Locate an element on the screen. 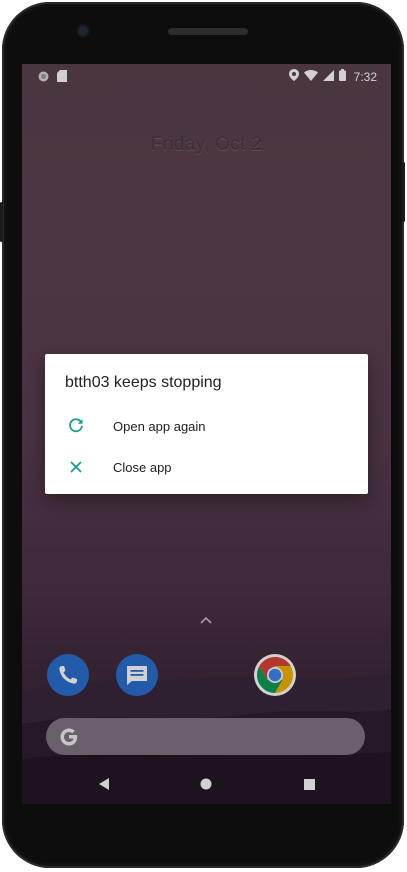 This screenshot has height=872, width=407. close-icon is located at coordinates (76, 467).